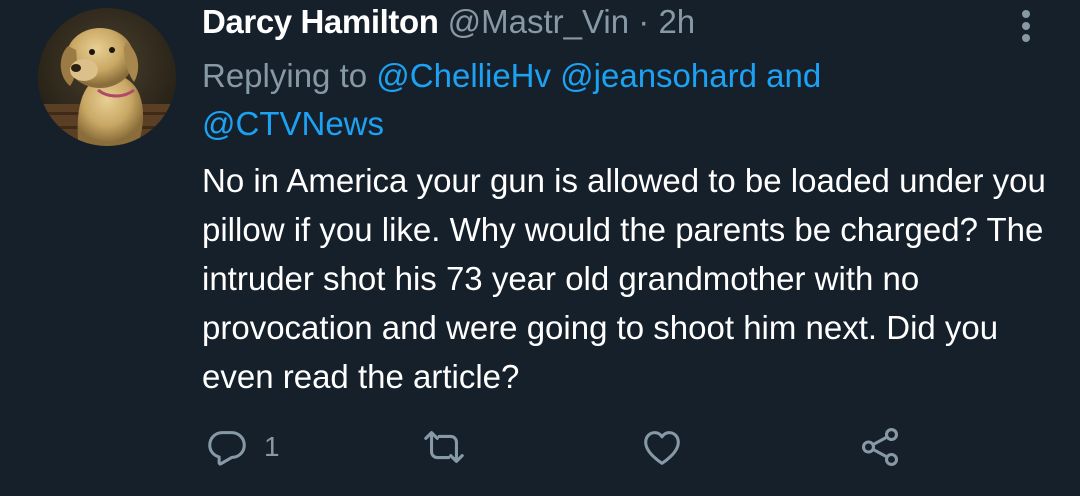 The width and height of the screenshot is (1080, 496). Describe the element at coordinates (538, 21) in the screenshot. I see `user-handle: @Mastr_Vin` at that location.